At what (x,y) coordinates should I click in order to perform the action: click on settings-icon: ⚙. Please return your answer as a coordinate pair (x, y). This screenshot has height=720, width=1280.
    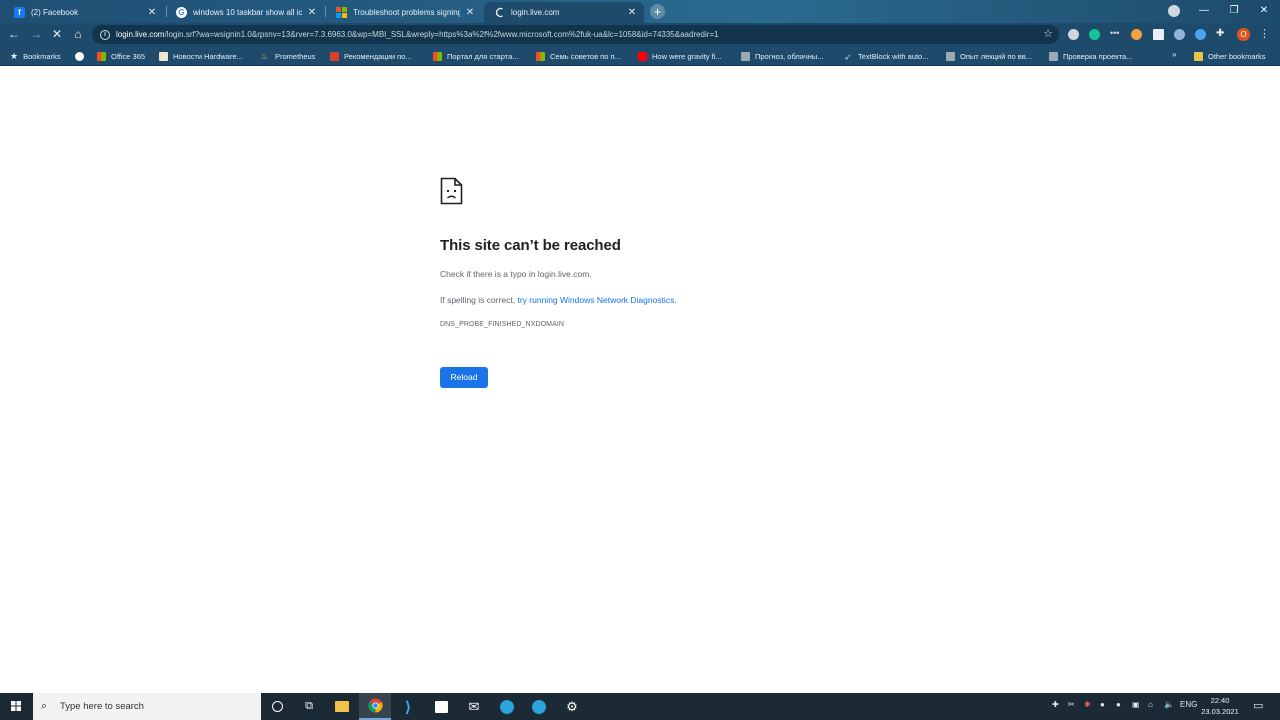
    Looking at the image, I should click on (572, 706).